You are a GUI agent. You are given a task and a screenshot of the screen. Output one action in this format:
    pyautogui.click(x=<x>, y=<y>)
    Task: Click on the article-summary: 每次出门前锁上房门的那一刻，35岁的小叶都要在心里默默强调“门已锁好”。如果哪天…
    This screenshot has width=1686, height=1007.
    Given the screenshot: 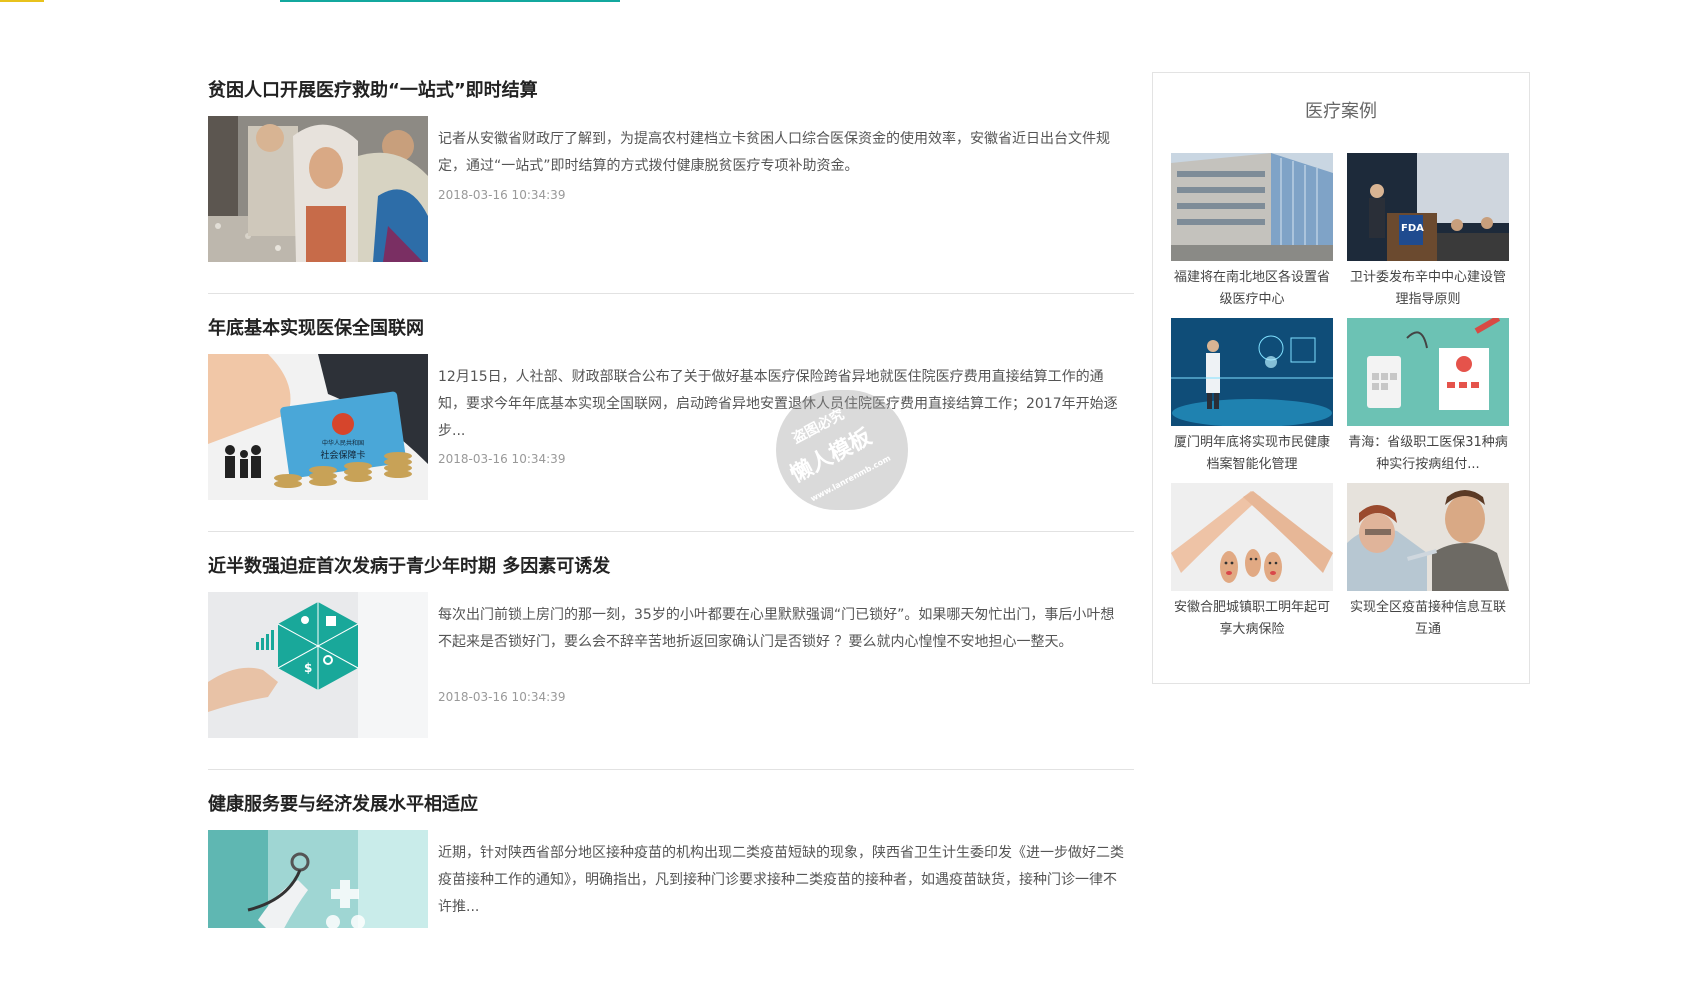 What is the action you would take?
    pyautogui.click(x=776, y=628)
    